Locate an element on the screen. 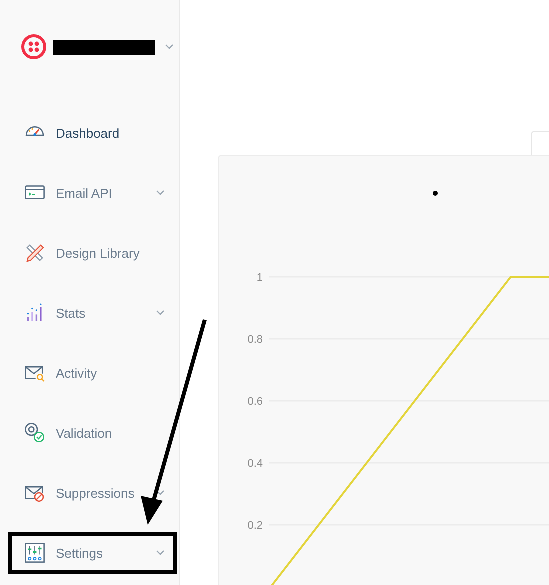  nav-item: Dashboard is located at coordinates (92, 133).